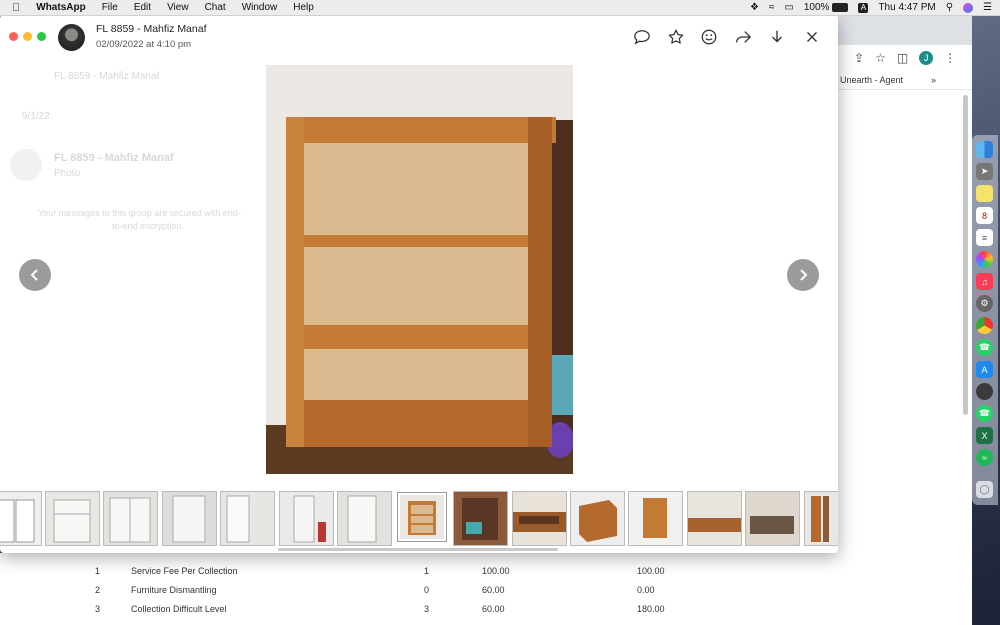 This screenshot has width=1000, height=625. Describe the element at coordinates (179, 609) in the screenshot. I see `row-description: Collection Difficult Level` at that location.